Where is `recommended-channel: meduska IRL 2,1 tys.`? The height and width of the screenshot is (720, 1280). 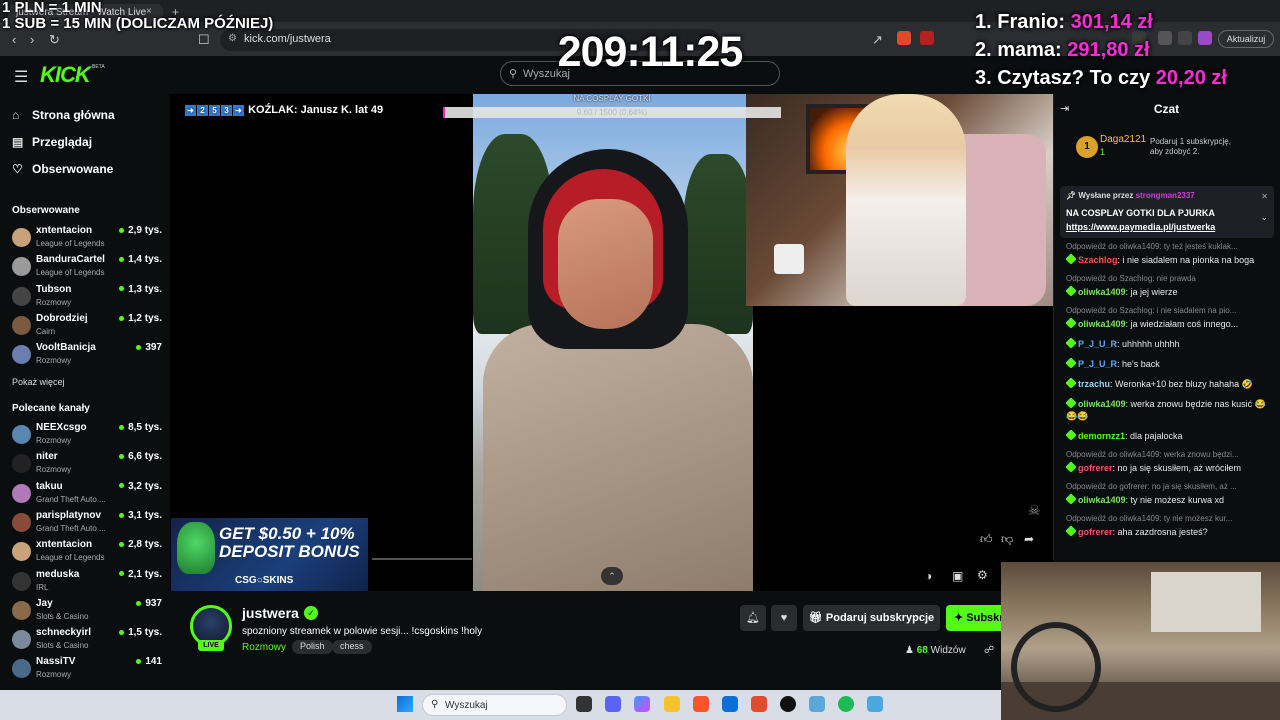 recommended-channel: meduska IRL 2,1 tys. is located at coordinates (87, 583).